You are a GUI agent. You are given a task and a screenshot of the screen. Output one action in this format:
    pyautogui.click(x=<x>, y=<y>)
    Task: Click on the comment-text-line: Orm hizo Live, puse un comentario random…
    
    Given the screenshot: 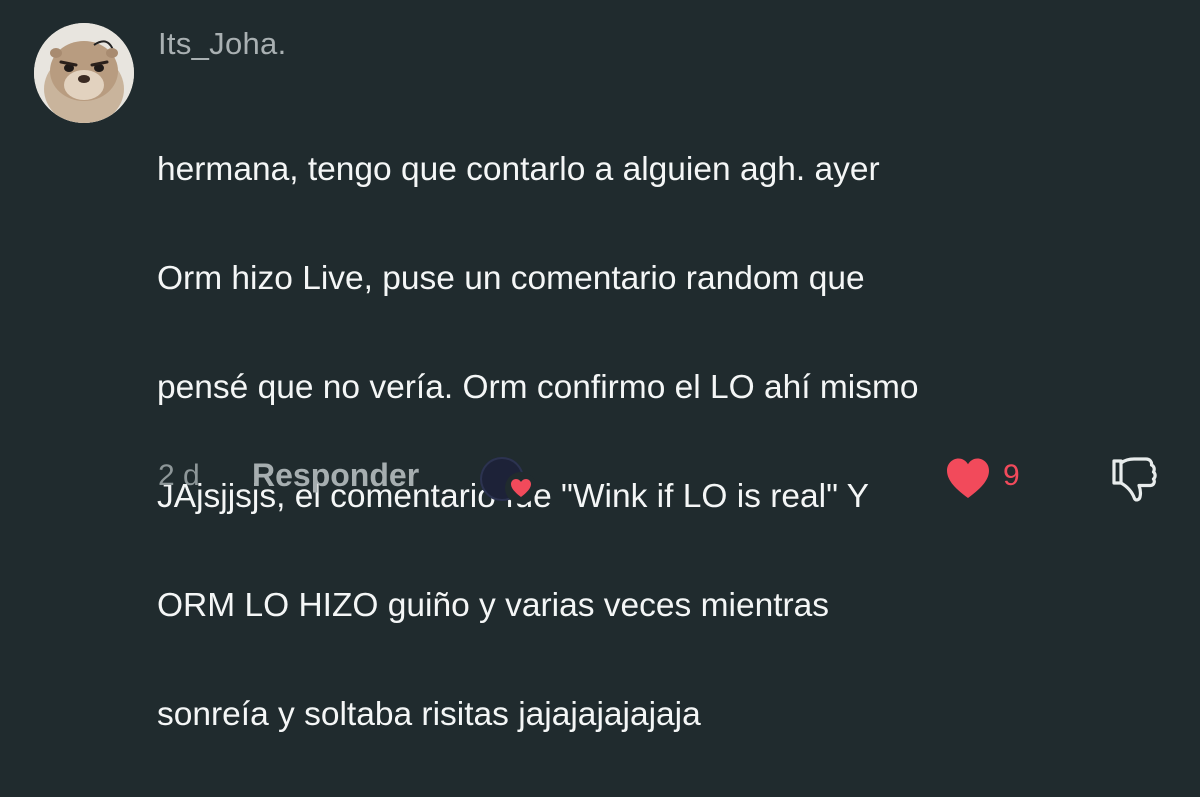 What is the action you would take?
    pyautogui.click(x=511, y=278)
    